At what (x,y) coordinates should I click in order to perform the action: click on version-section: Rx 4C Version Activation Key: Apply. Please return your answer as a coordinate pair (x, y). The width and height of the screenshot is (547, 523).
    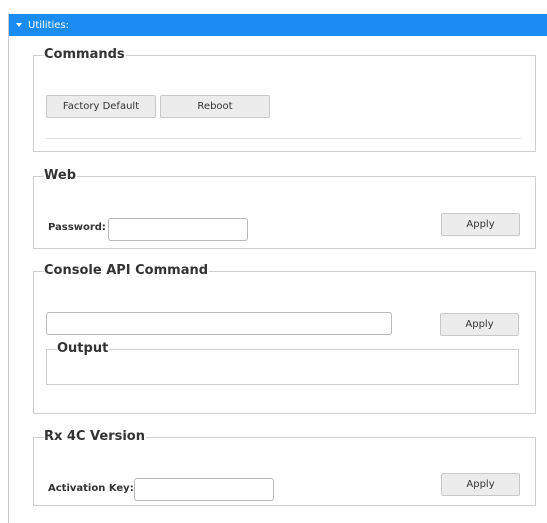
    Looking at the image, I should click on (284, 468).